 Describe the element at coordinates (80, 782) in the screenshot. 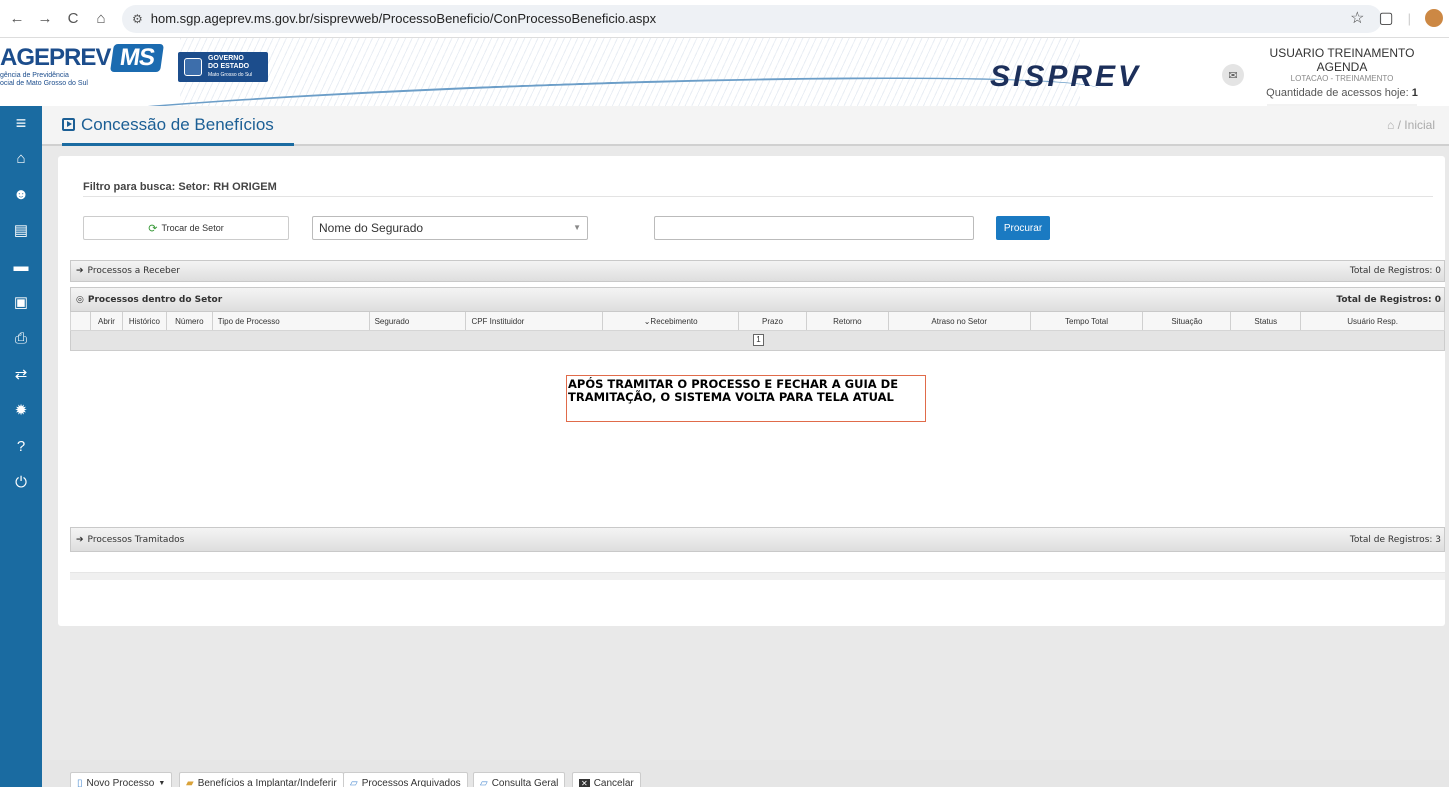

I see `new-file-icon: ▯` at that location.